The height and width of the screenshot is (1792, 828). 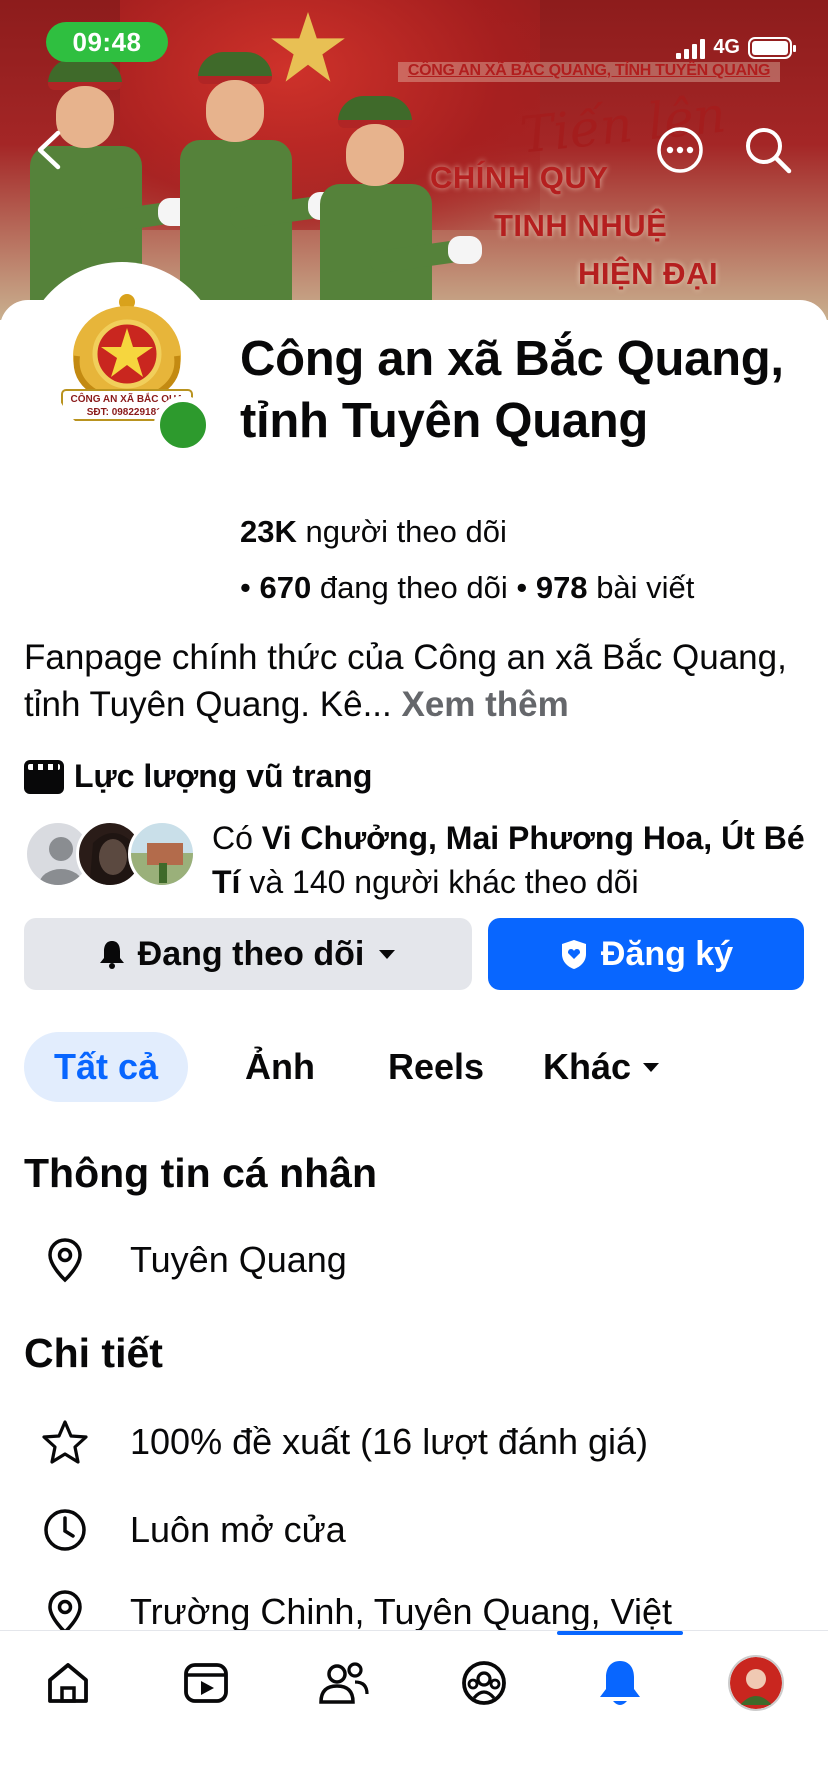 What do you see at coordinates (107, 42) in the screenshot?
I see `status-time: 09:48` at bounding box center [107, 42].